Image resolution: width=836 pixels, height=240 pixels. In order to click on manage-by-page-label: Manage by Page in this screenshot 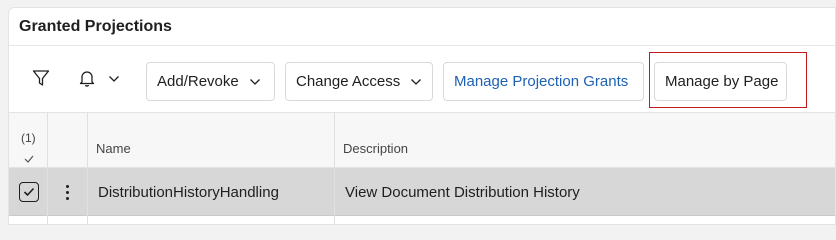, I will do `click(722, 81)`.